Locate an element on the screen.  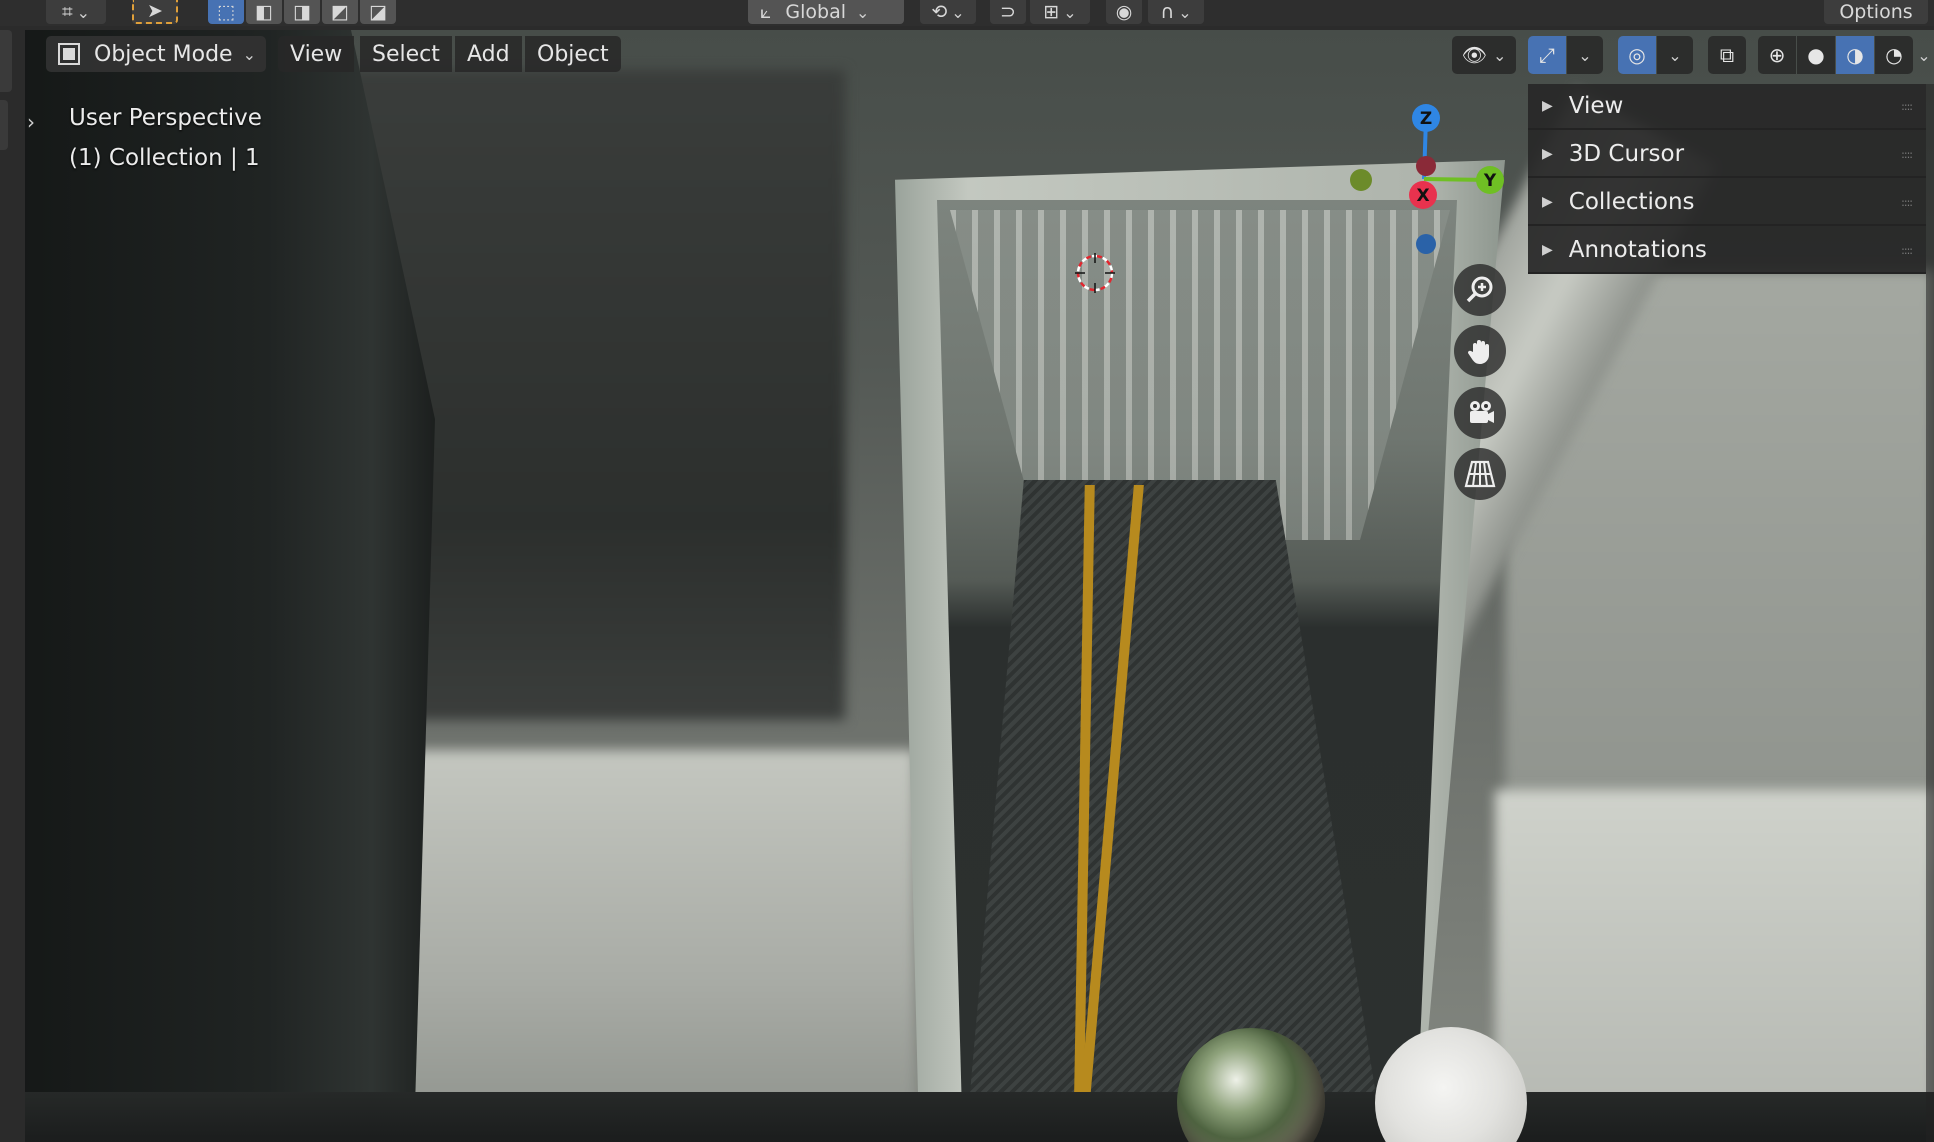
proportional-edit-toggle: ◉ is located at coordinates (1124, 12).